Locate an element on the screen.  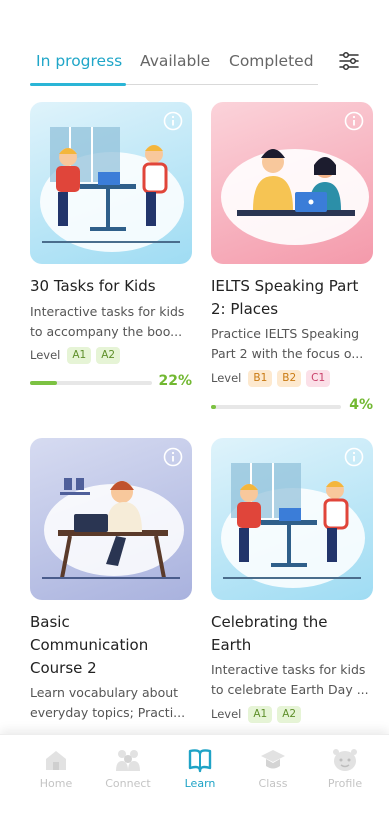
nav-profile: Profile is located at coordinates (345, 768).